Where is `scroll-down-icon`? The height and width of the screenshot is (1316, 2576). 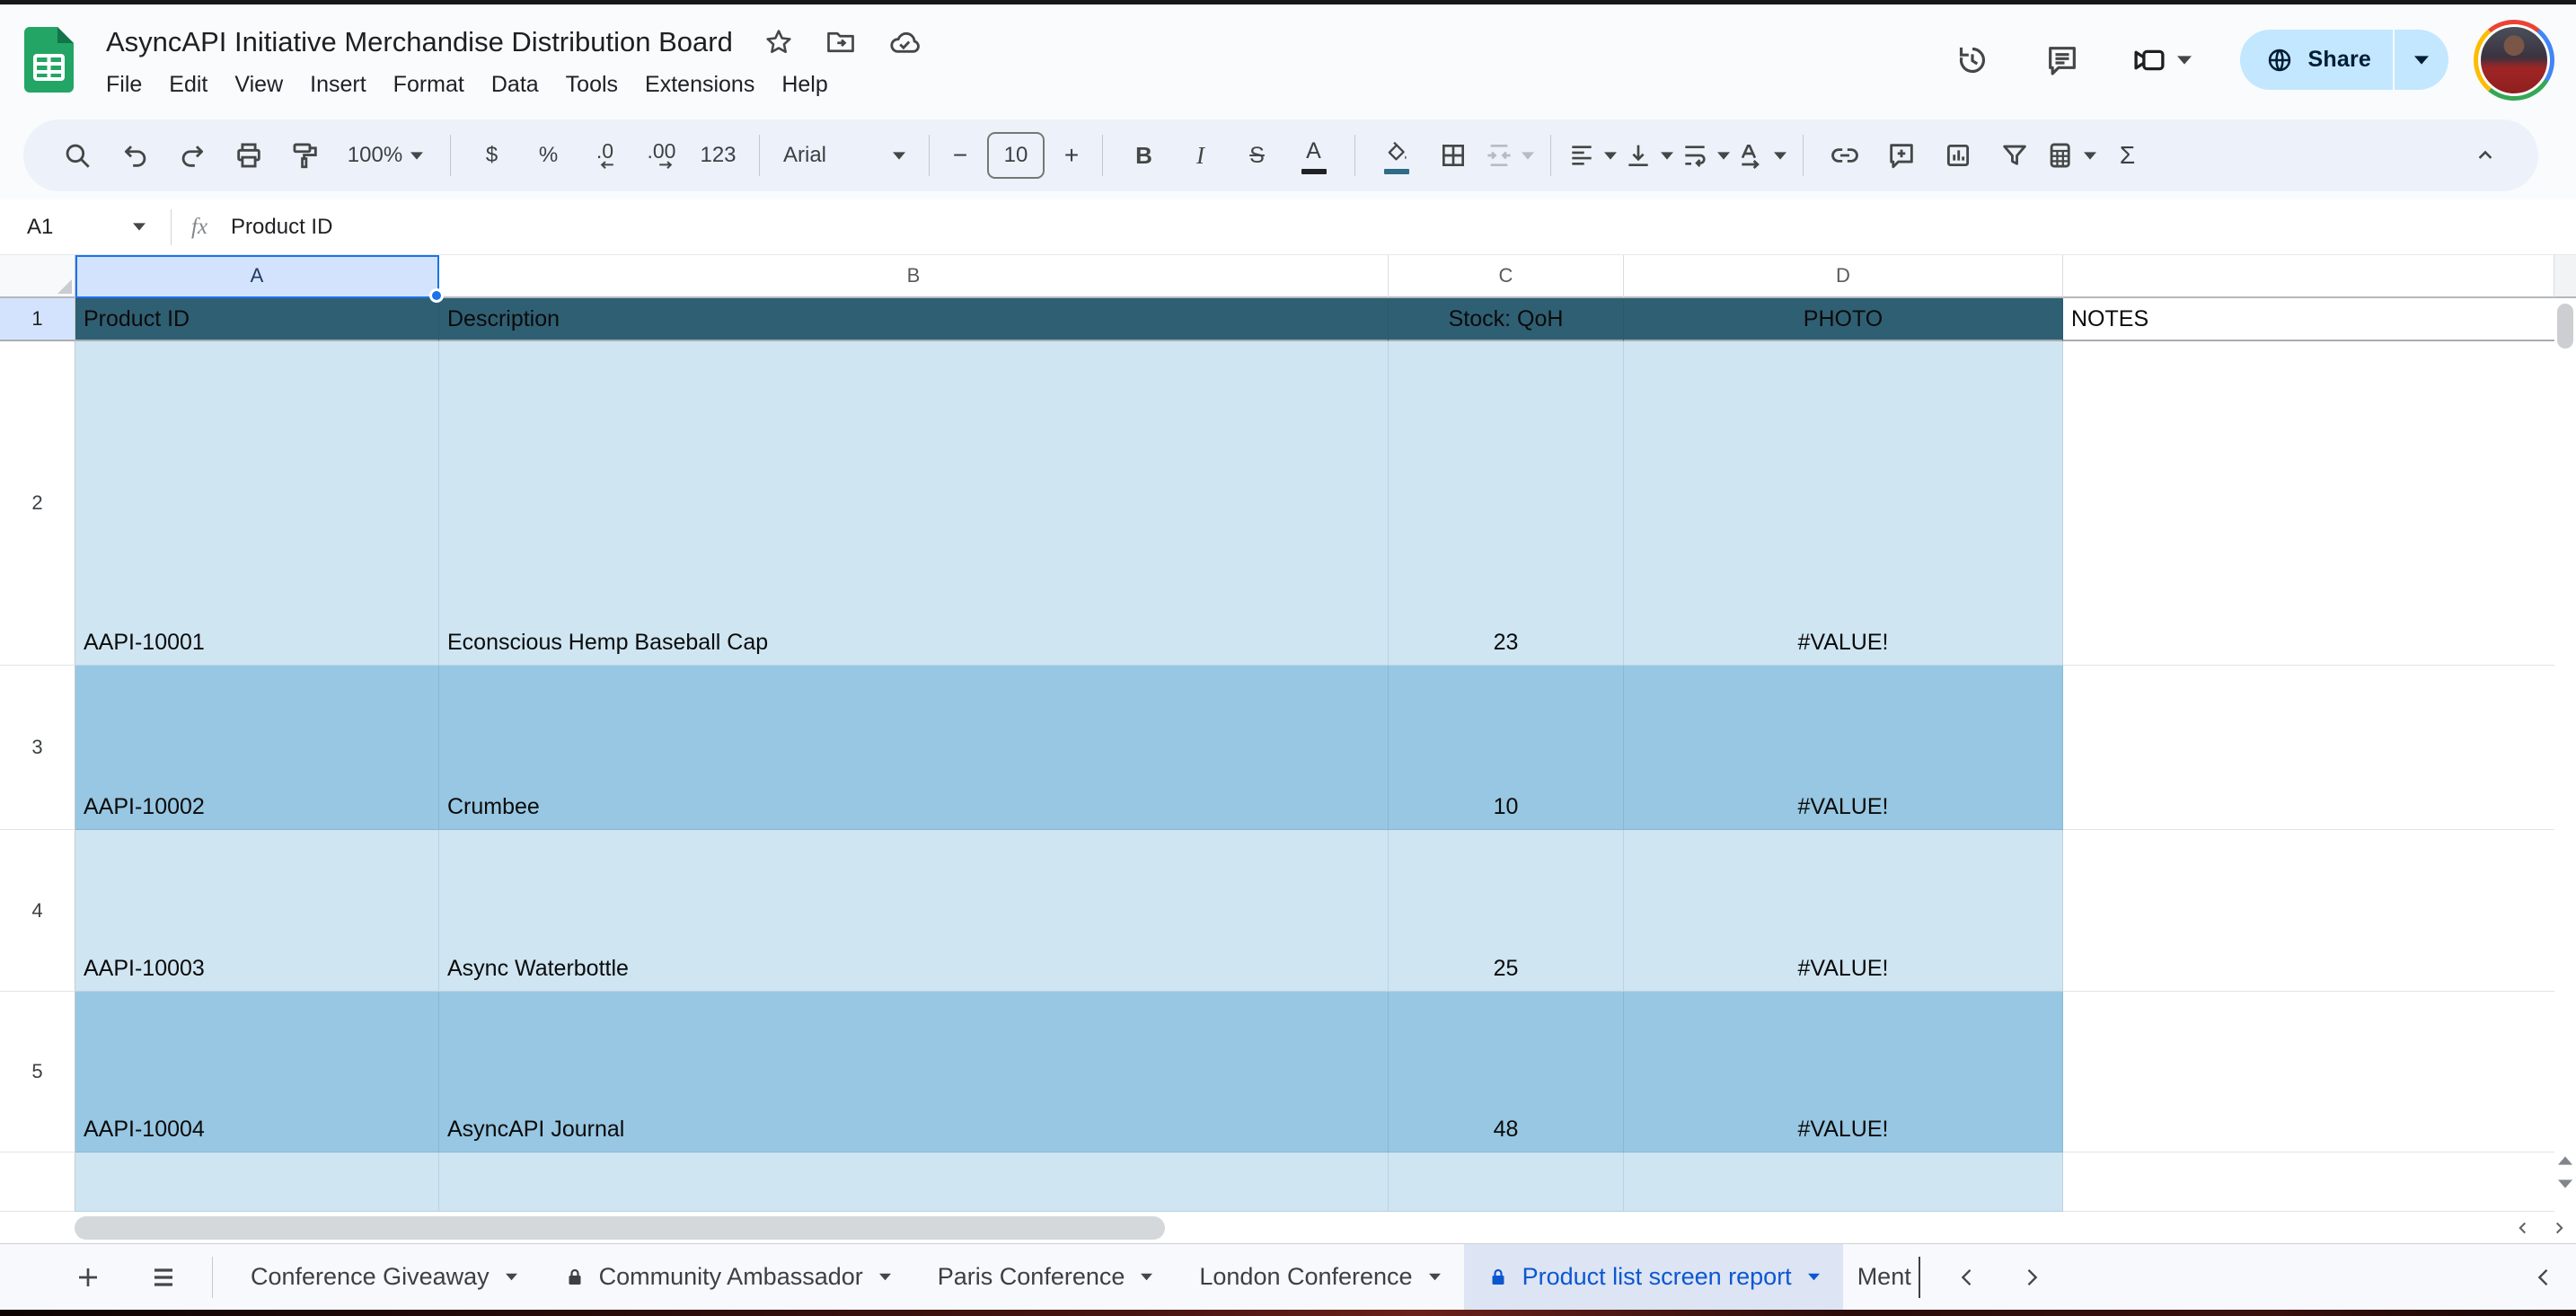 scroll-down-icon is located at coordinates (2565, 1183).